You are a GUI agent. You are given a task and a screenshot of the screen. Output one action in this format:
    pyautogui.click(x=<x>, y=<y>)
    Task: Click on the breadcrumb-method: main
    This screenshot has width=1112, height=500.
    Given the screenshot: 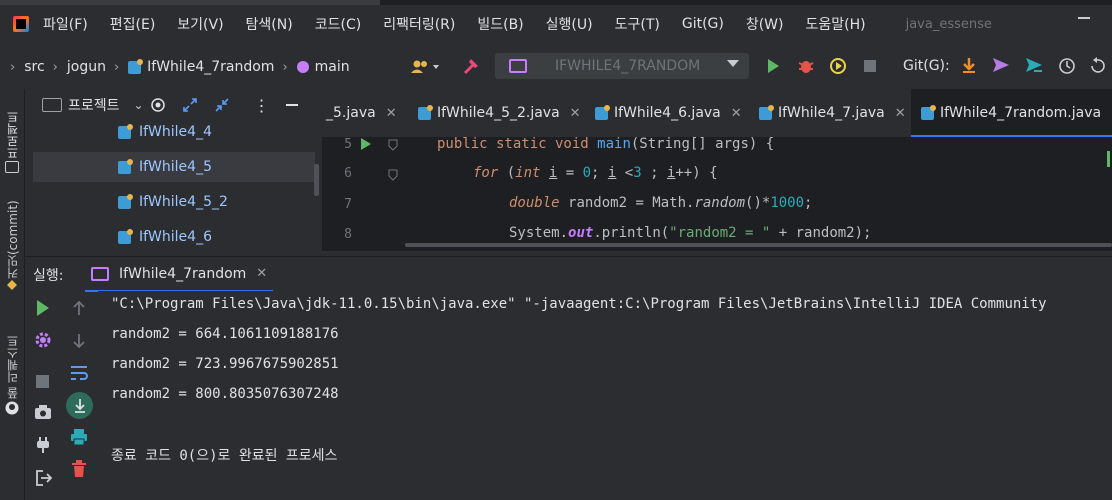 What is the action you would take?
    pyautogui.click(x=323, y=67)
    